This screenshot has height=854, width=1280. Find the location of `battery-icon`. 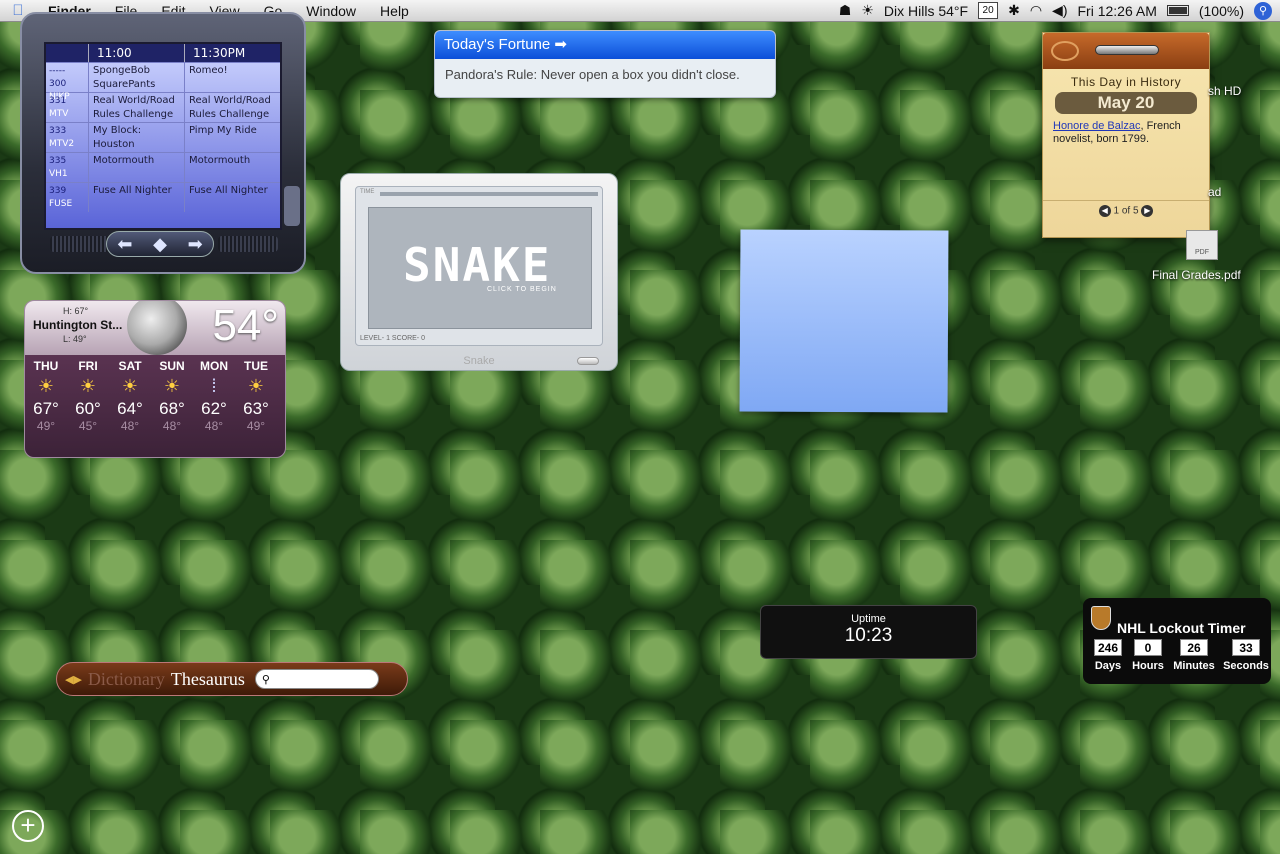

battery-icon is located at coordinates (1177, 10).